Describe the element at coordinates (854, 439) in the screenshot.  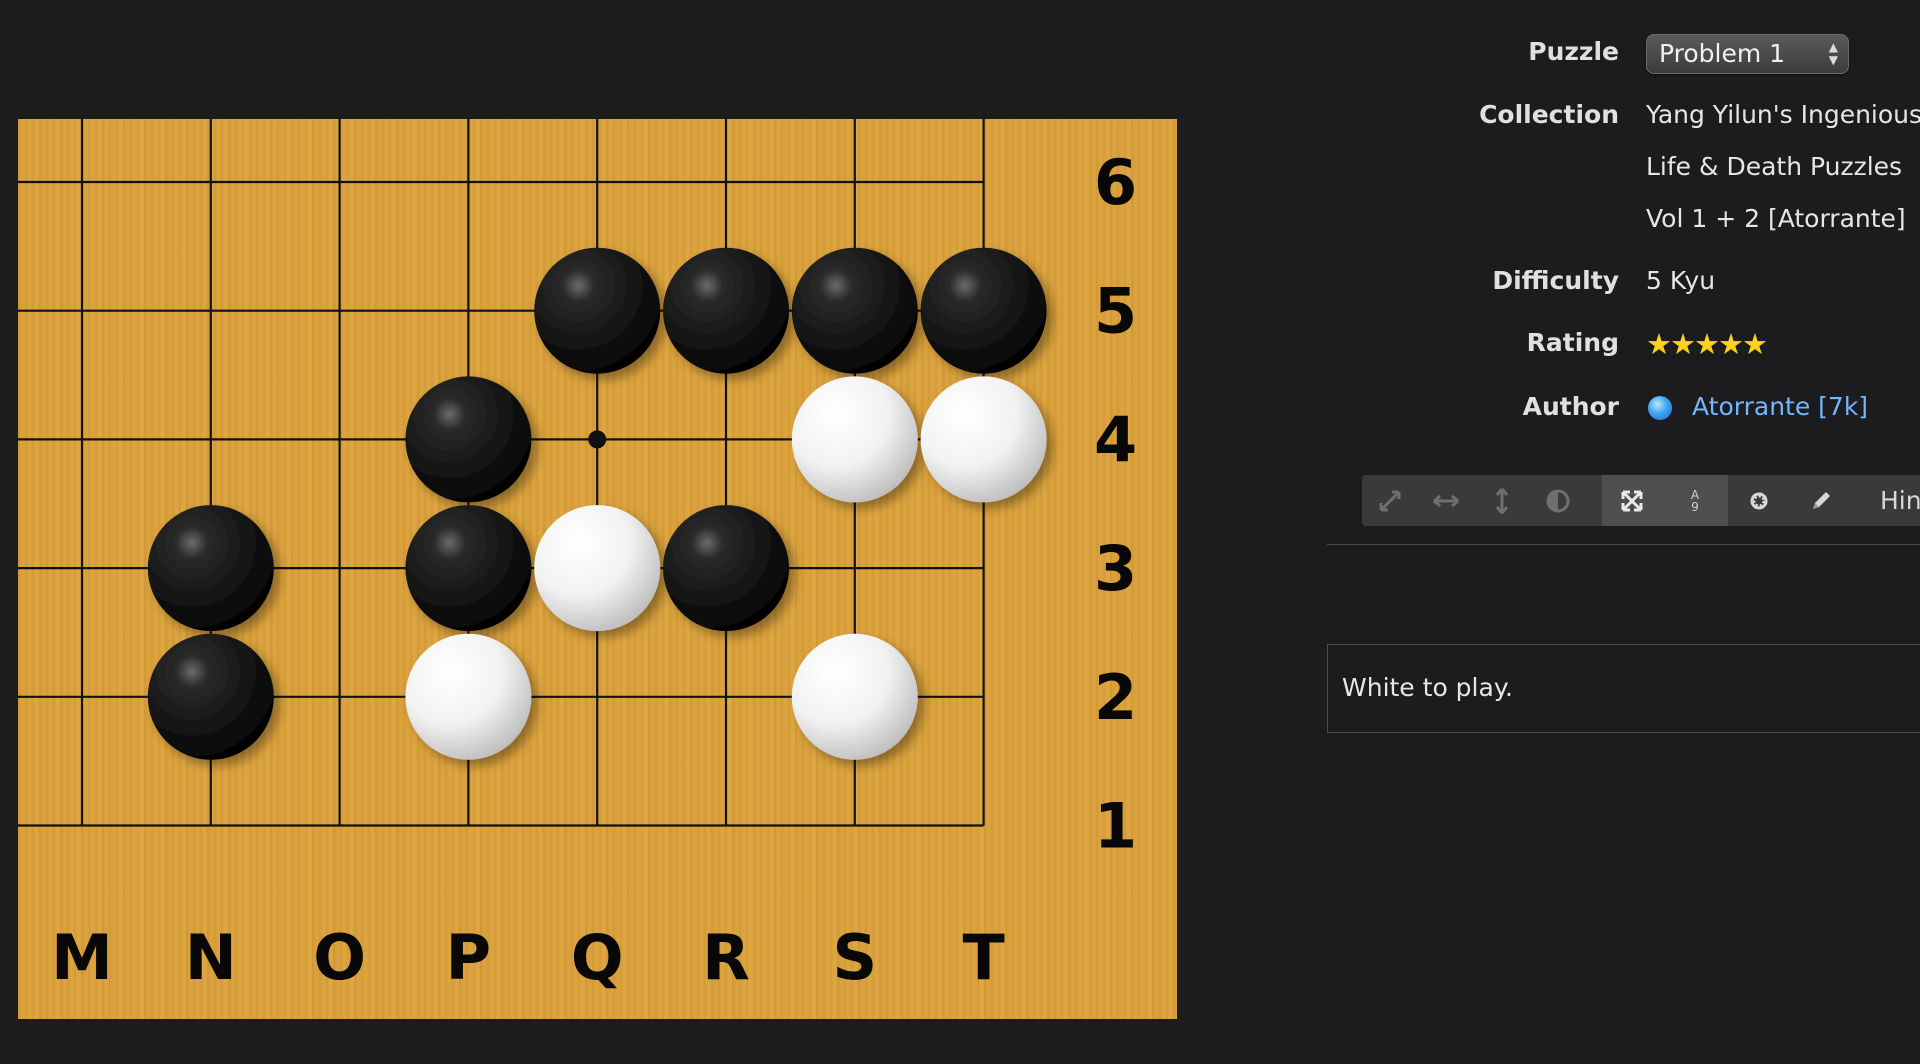
I see `white-stone-S4` at that location.